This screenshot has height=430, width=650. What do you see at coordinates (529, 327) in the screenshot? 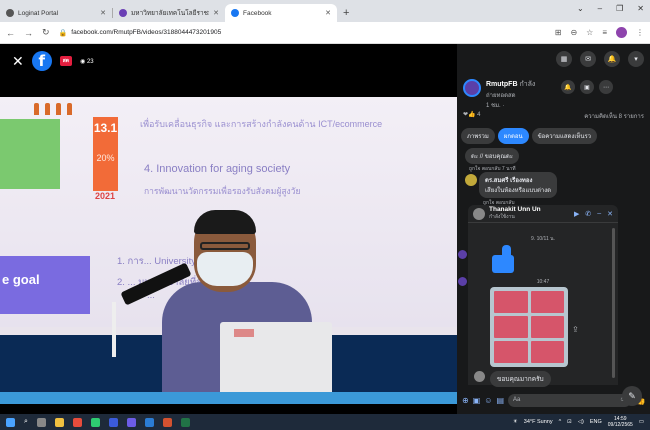
I see `chat-photo-attachment` at bounding box center [529, 327].